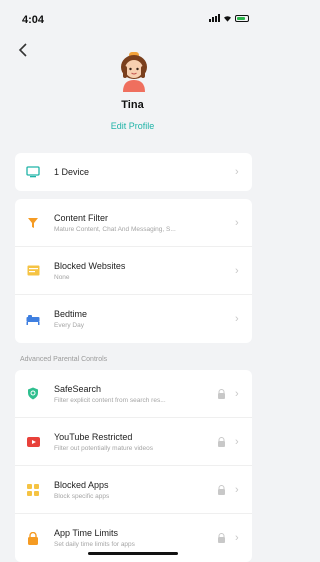 The width and height of the screenshot is (320, 562). Describe the element at coordinates (33, 394) in the screenshot. I see `shield-icon` at that location.